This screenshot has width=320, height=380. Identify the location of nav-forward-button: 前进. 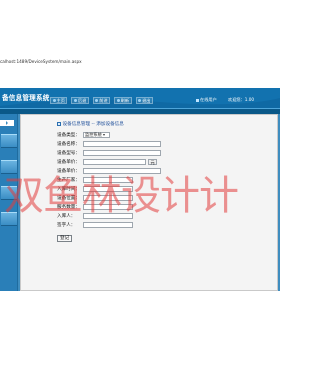
(101, 100).